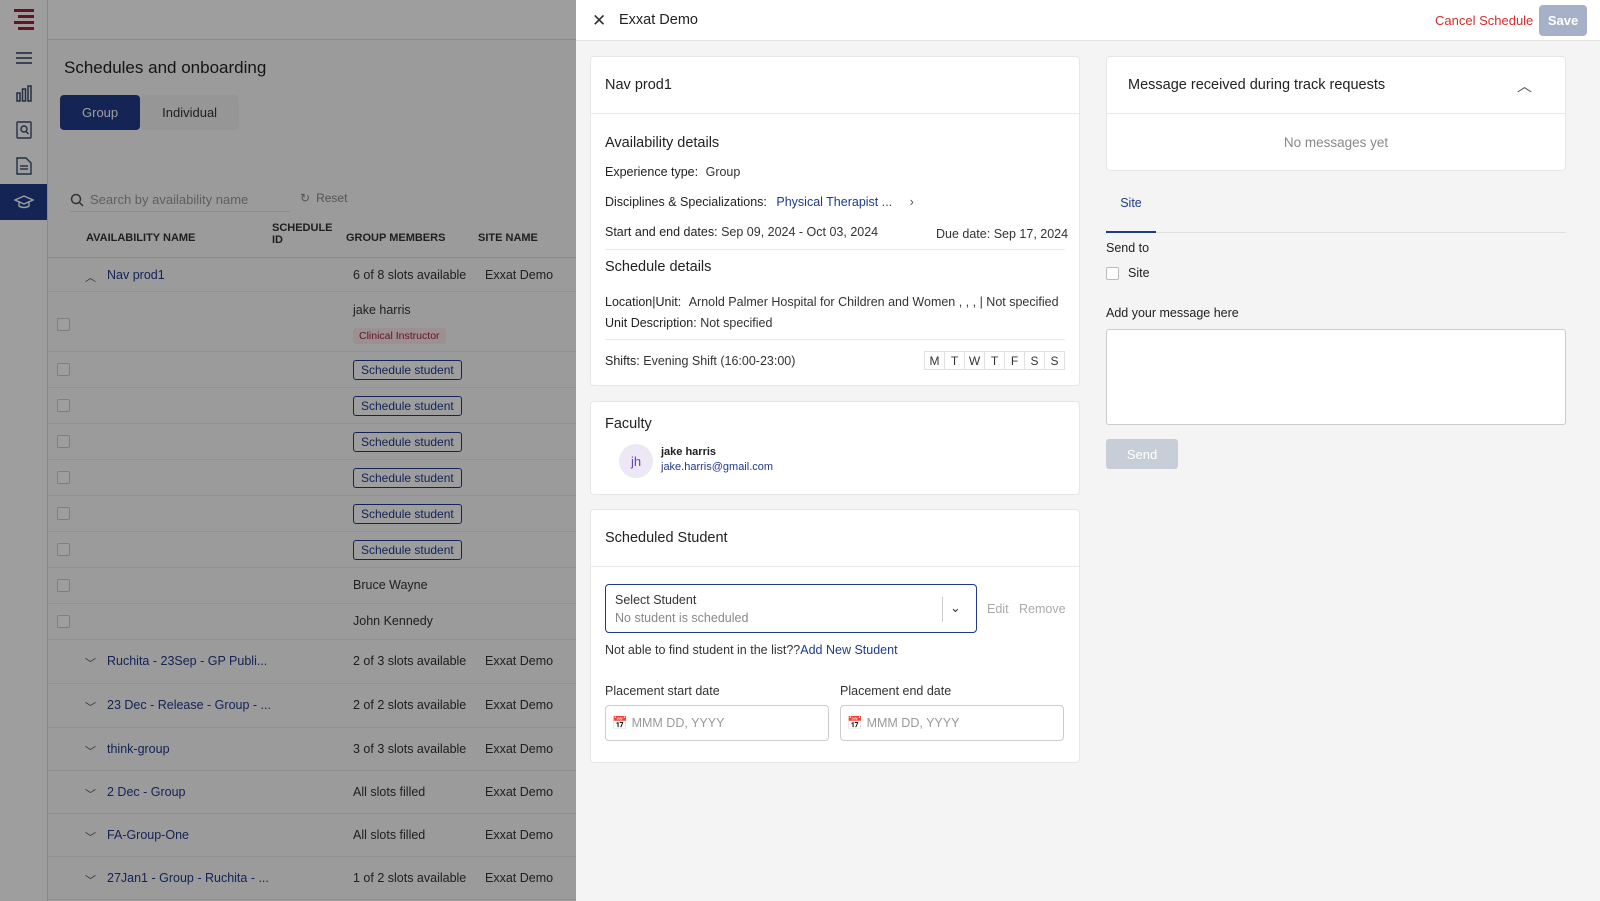  Describe the element at coordinates (1054, 360) in the screenshot. I see `day-sunday: S` at that location.